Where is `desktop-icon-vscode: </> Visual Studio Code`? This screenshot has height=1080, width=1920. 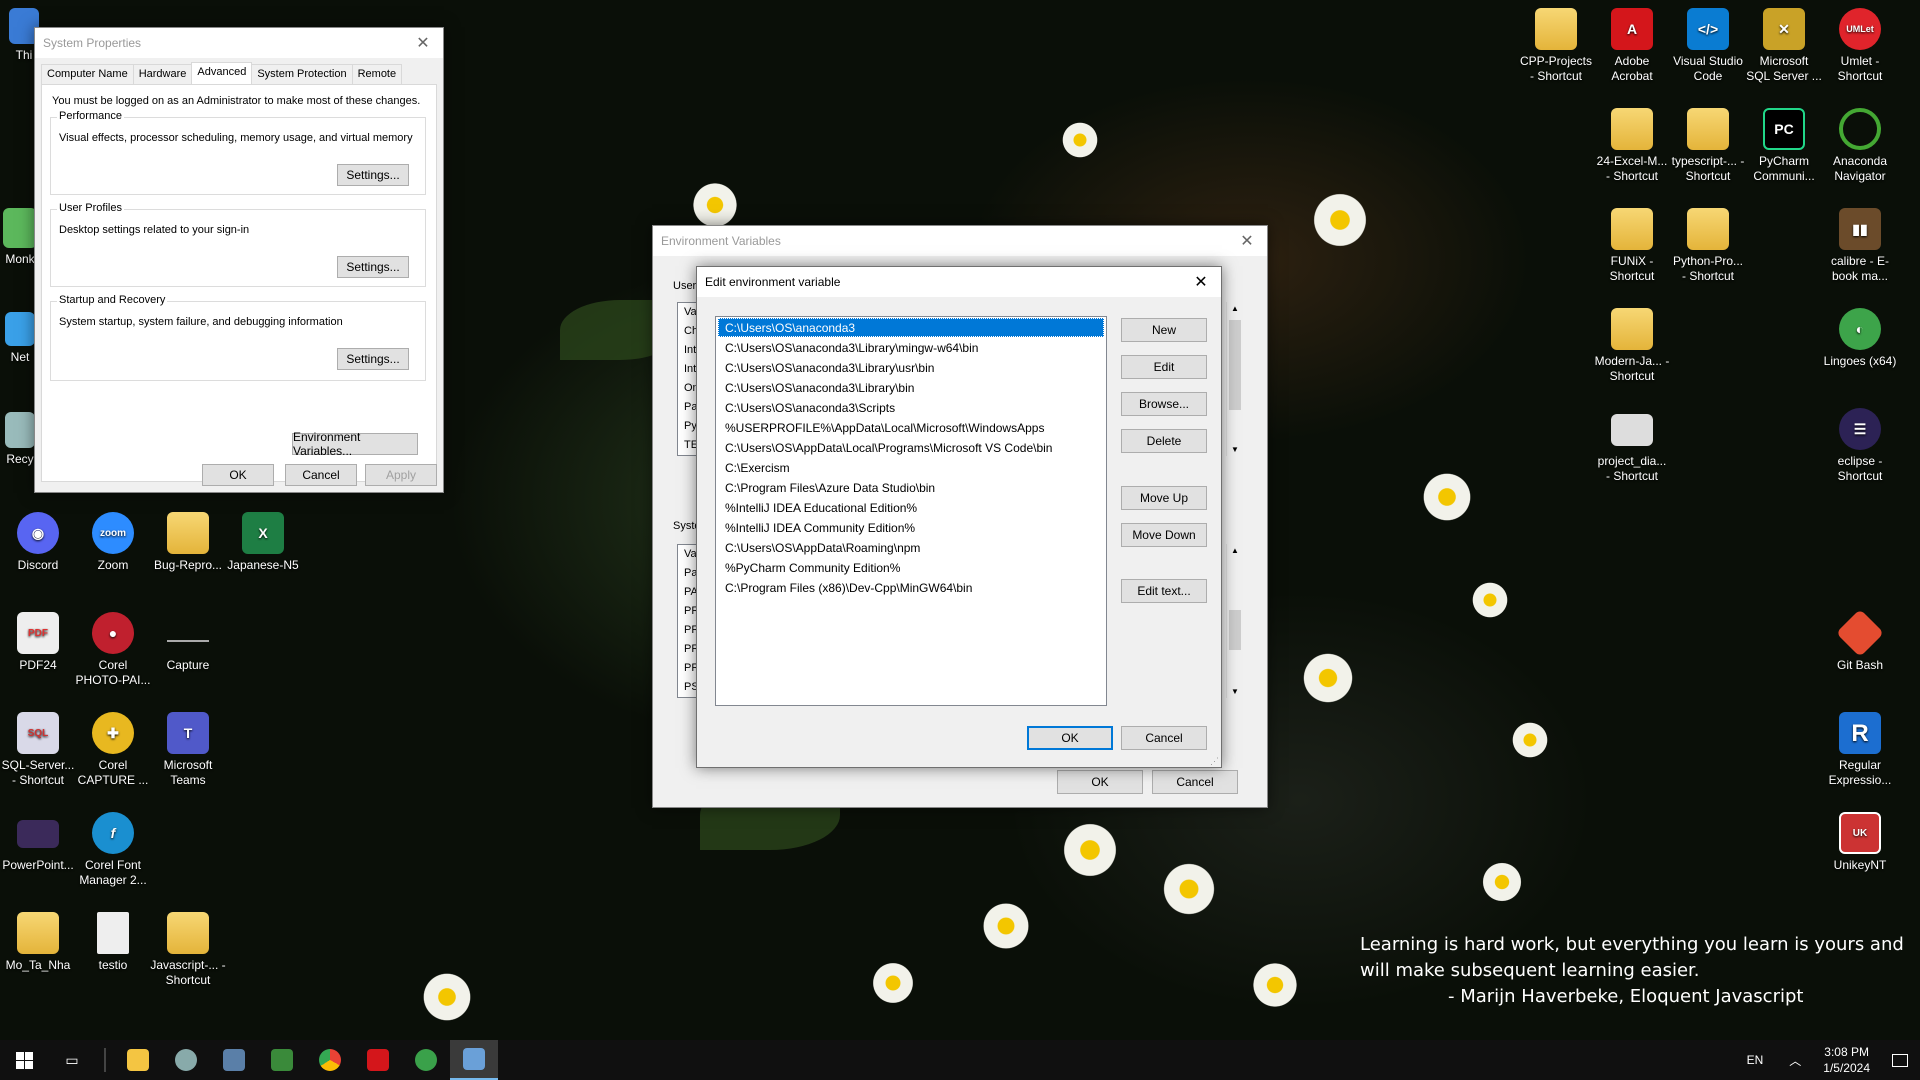 desktop-icon-vscode: </> Visual Studio Code is located at coordinates (1708, 46).